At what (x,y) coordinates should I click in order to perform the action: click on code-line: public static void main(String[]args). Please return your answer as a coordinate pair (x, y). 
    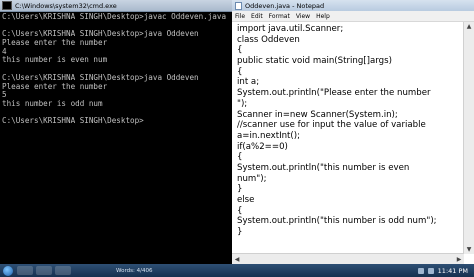
    Looking at the image, I should click on (314, 61).